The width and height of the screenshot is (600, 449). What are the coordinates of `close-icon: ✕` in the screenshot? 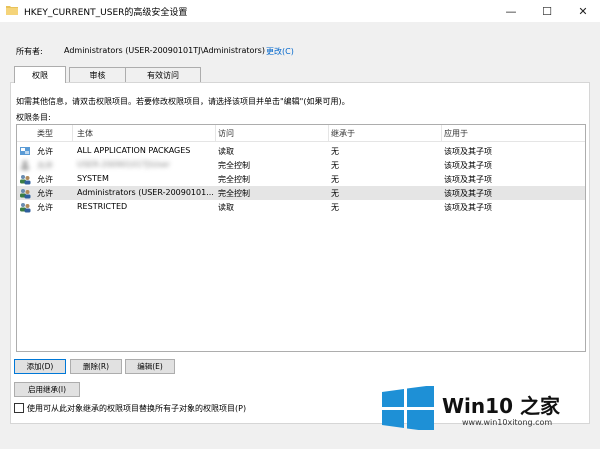 It's located at (583, 11).